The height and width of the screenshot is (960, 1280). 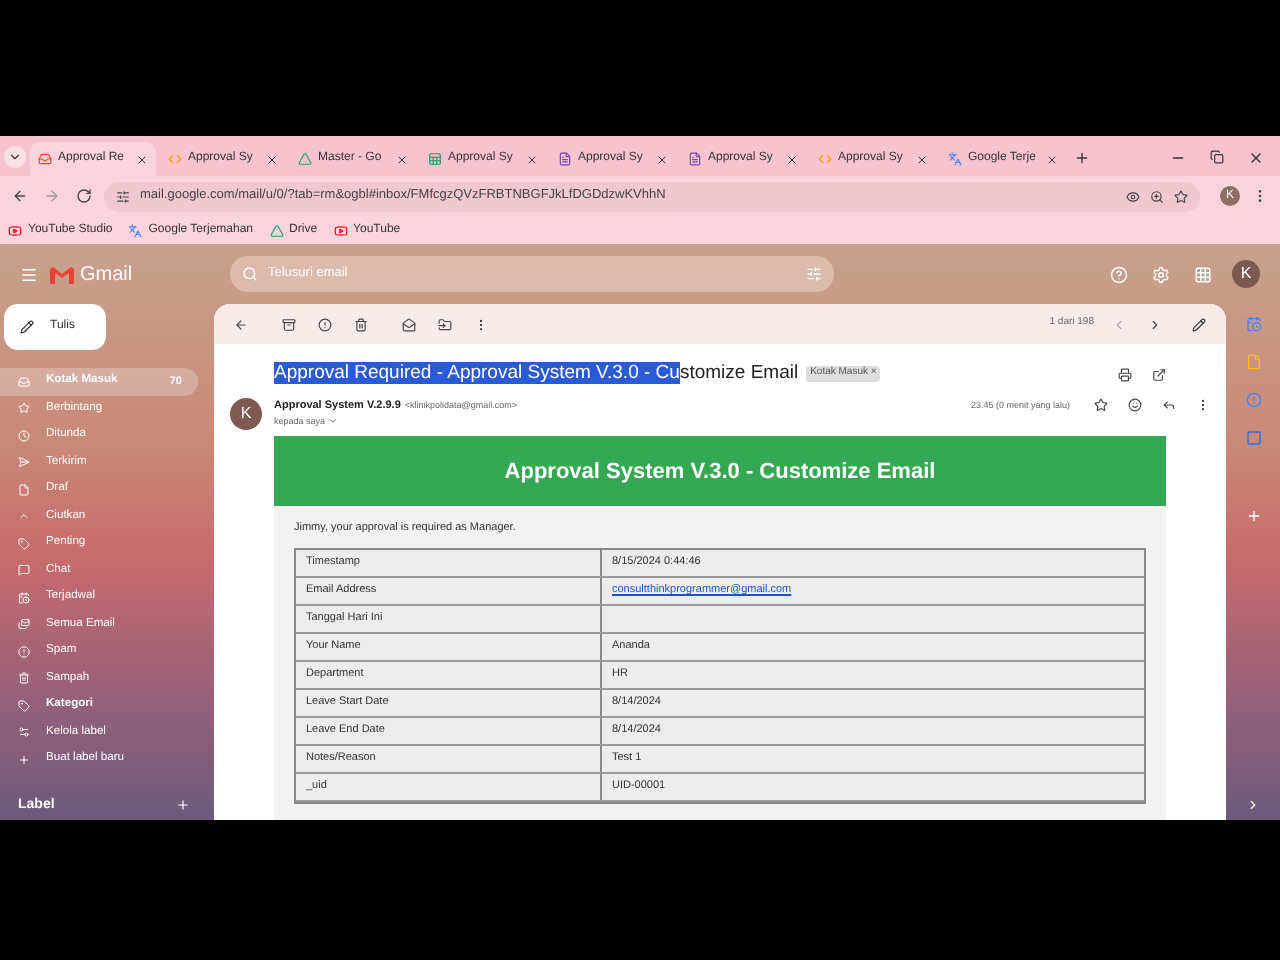 I want to click on inbox-icon, so click(x=24, y=381).